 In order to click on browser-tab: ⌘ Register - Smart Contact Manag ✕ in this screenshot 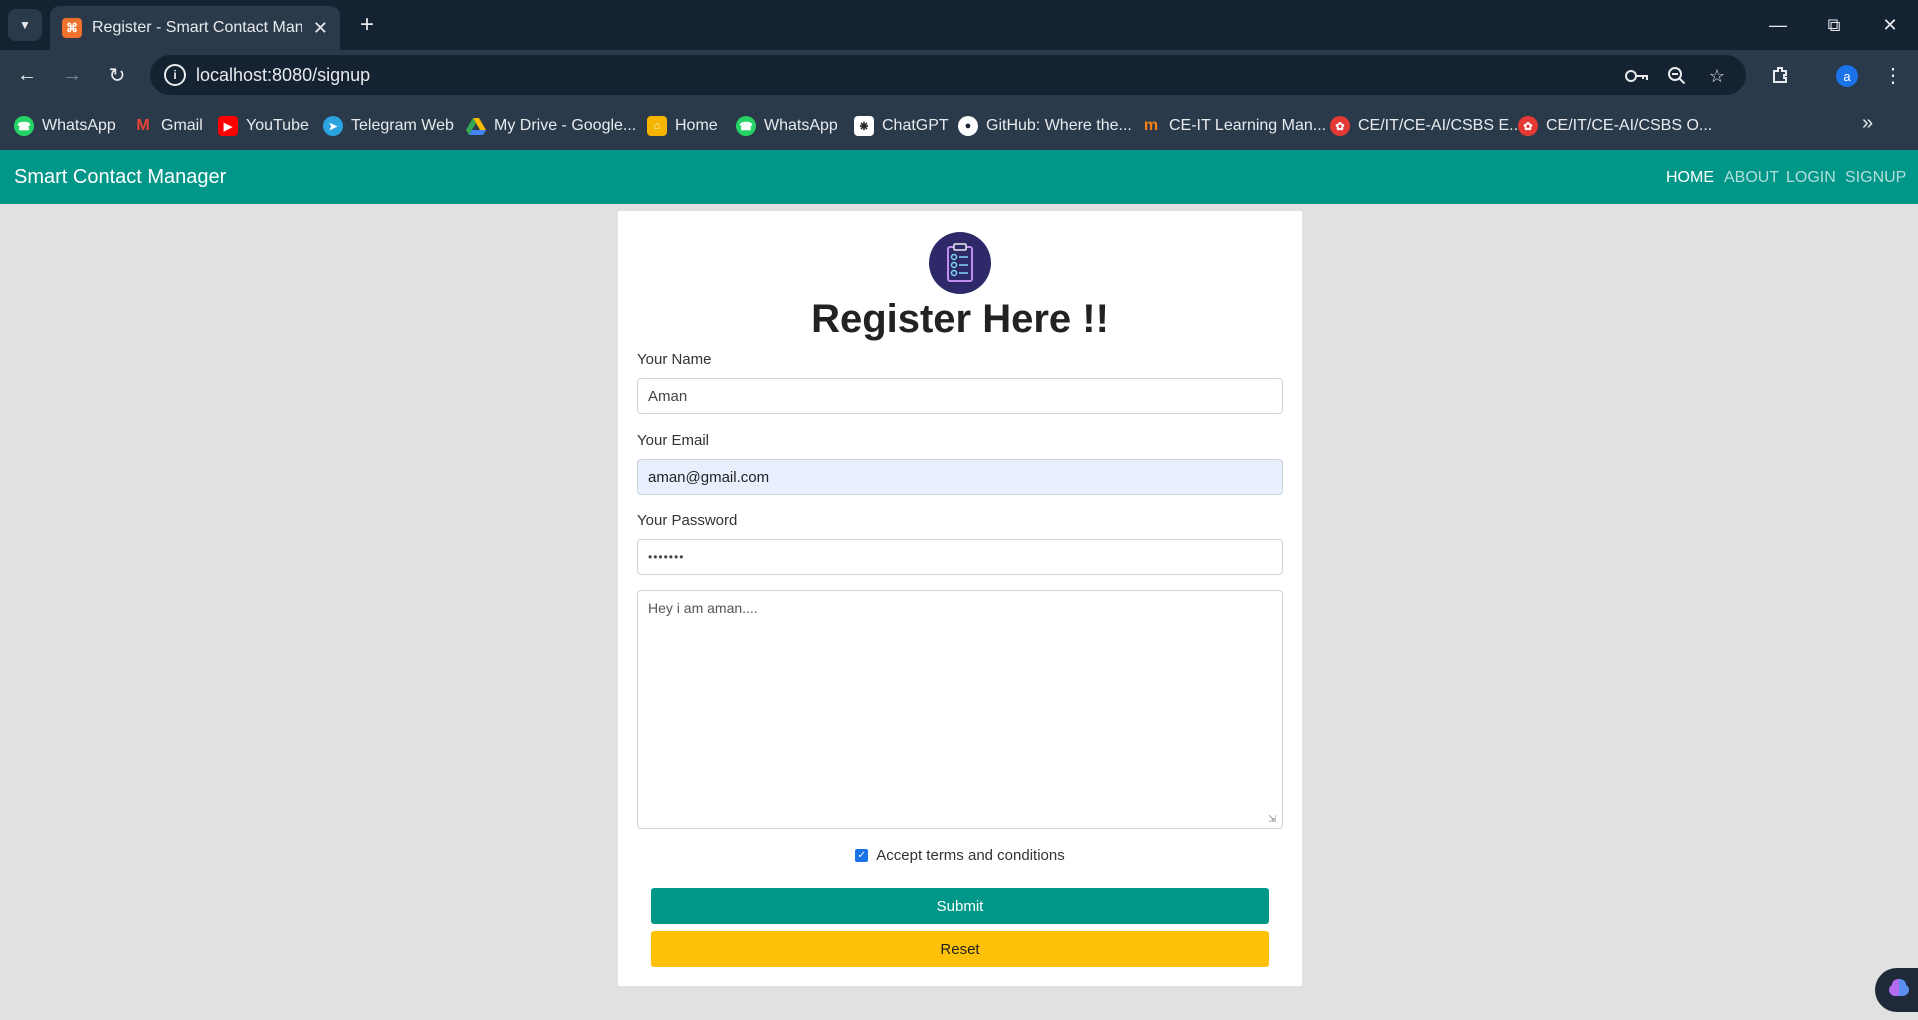, I will do `click(195, 28)`.